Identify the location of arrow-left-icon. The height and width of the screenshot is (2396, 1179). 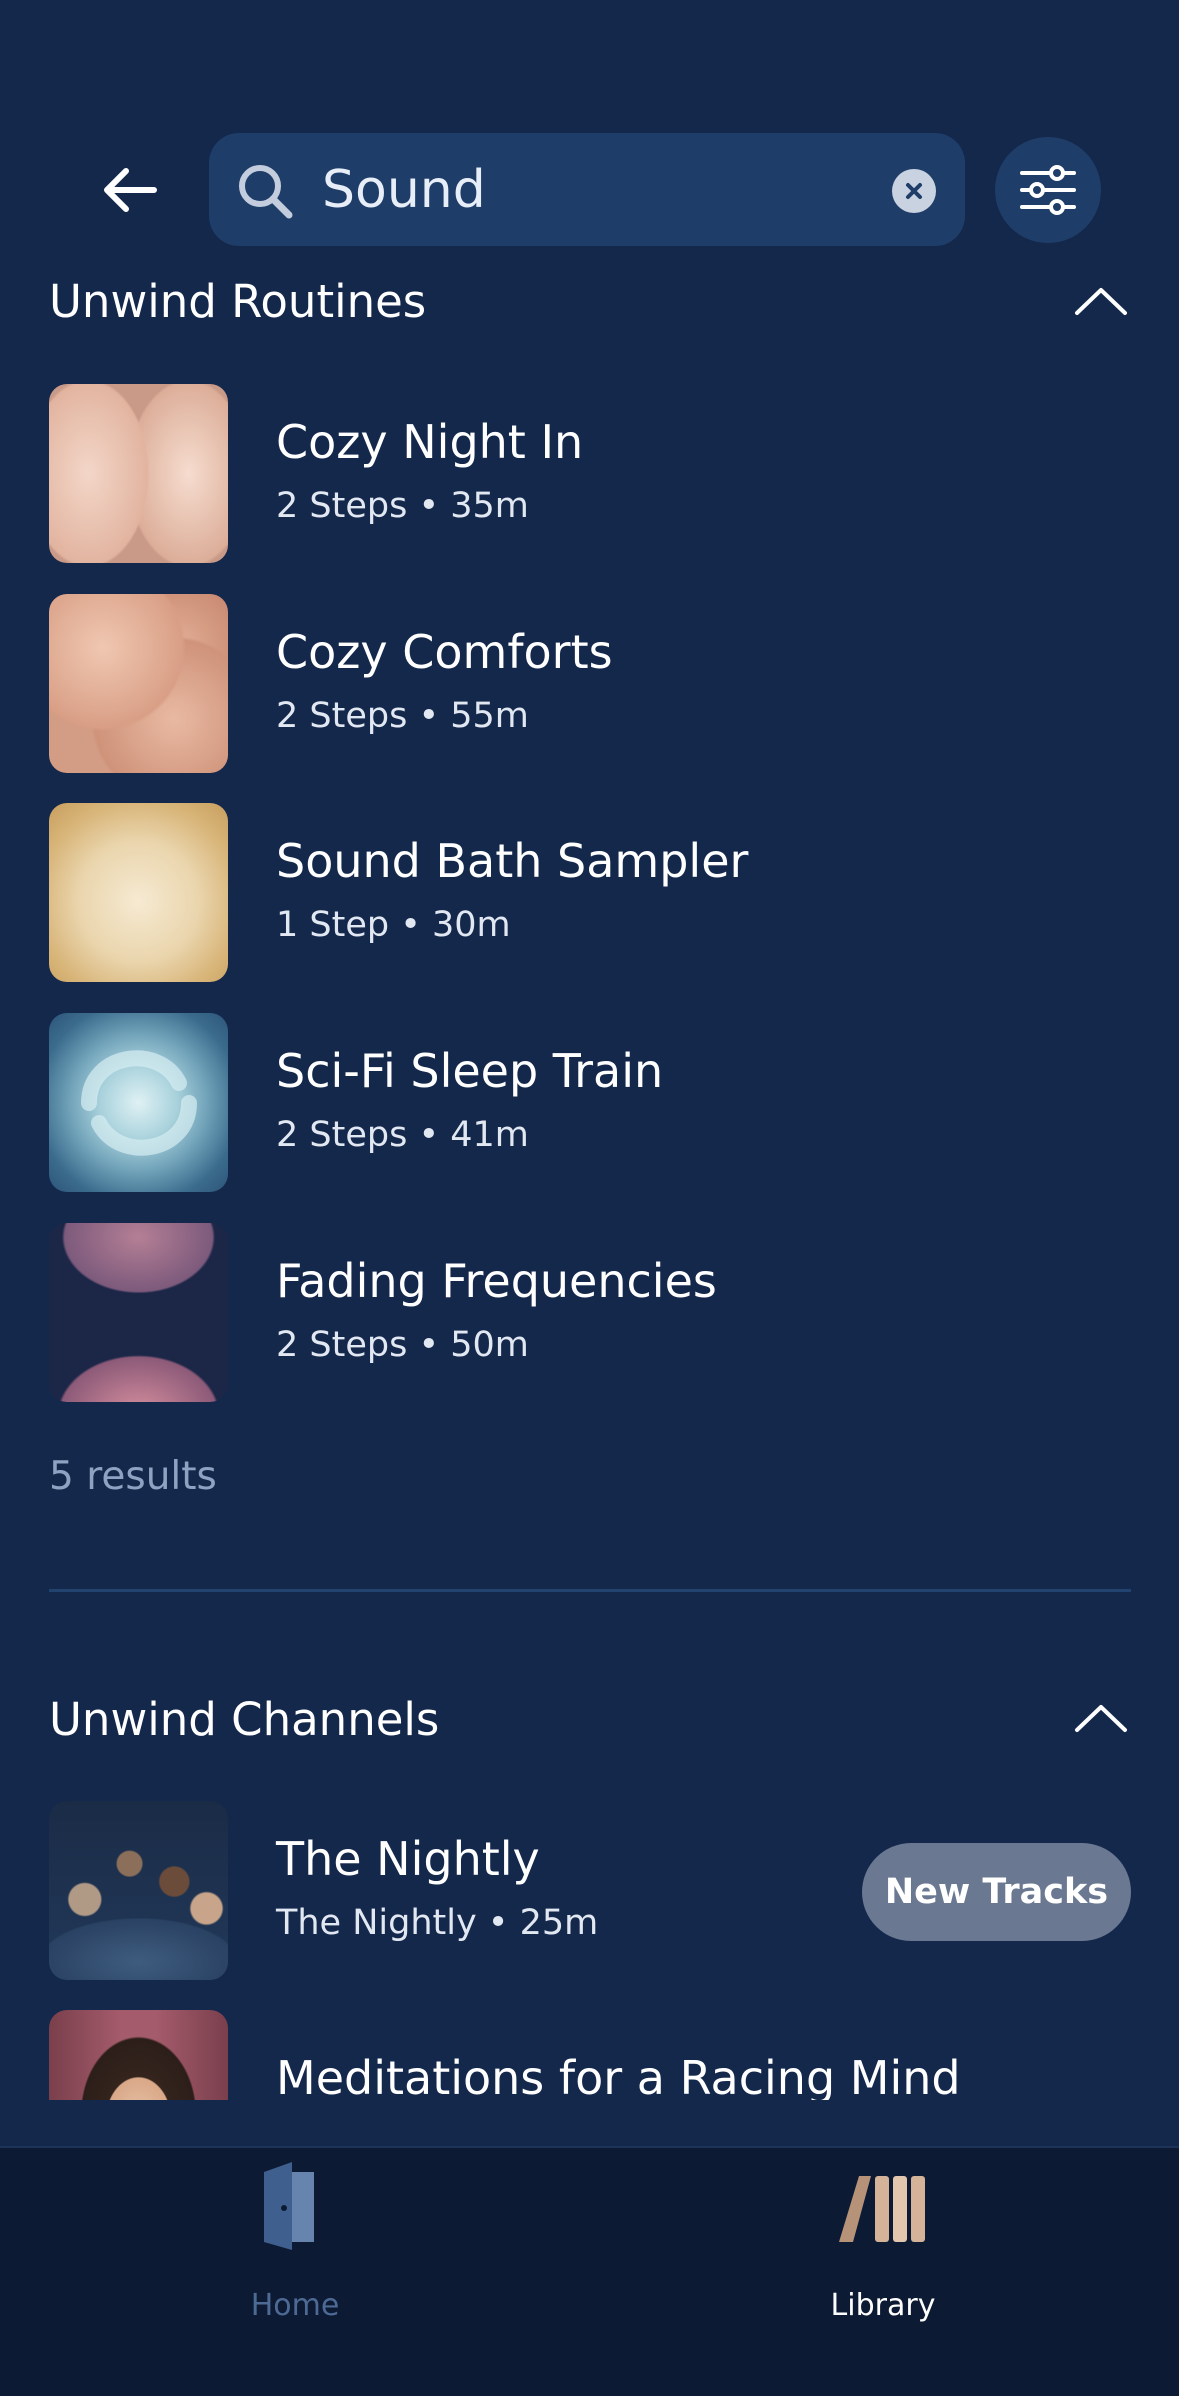
(130, 190).